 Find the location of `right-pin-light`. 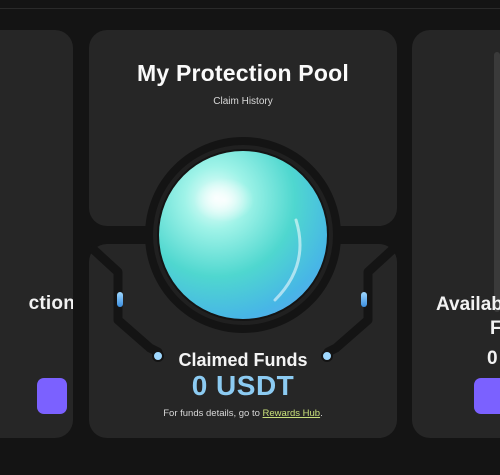

right-pin-light is located at coordinates (364, 299).